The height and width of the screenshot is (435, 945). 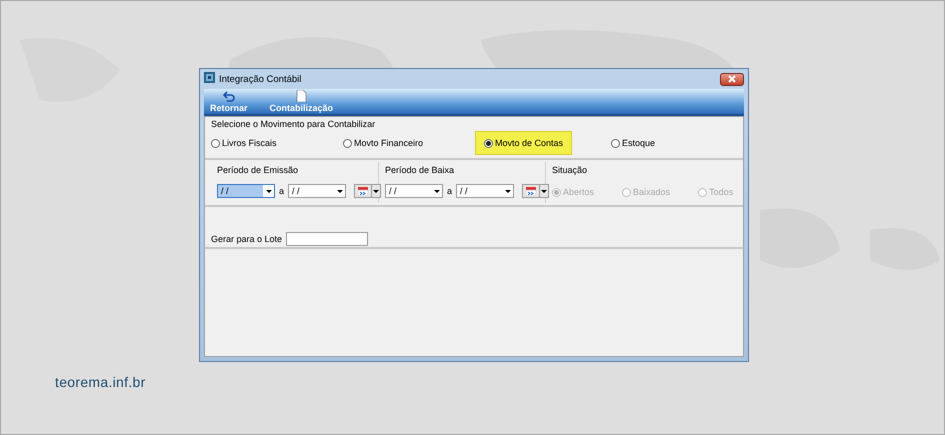 I want to click on group-label: Selecione o Movimento para Contabilizar, so click(x=293, y=124).